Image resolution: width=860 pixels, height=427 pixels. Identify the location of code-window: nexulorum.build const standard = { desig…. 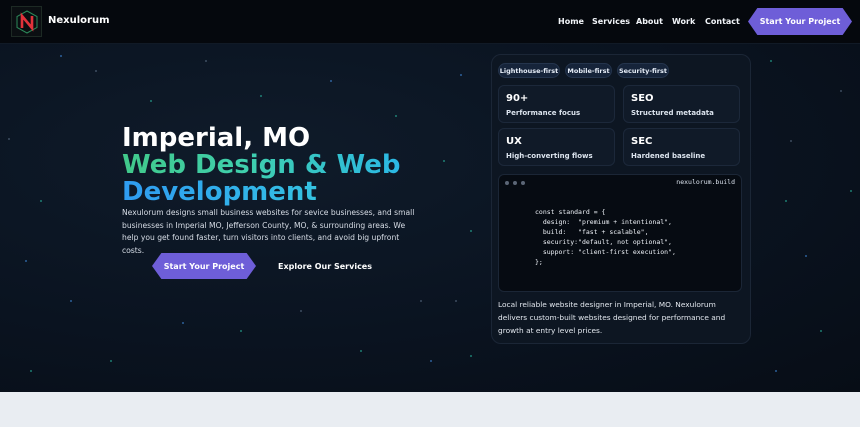
(620, 233).